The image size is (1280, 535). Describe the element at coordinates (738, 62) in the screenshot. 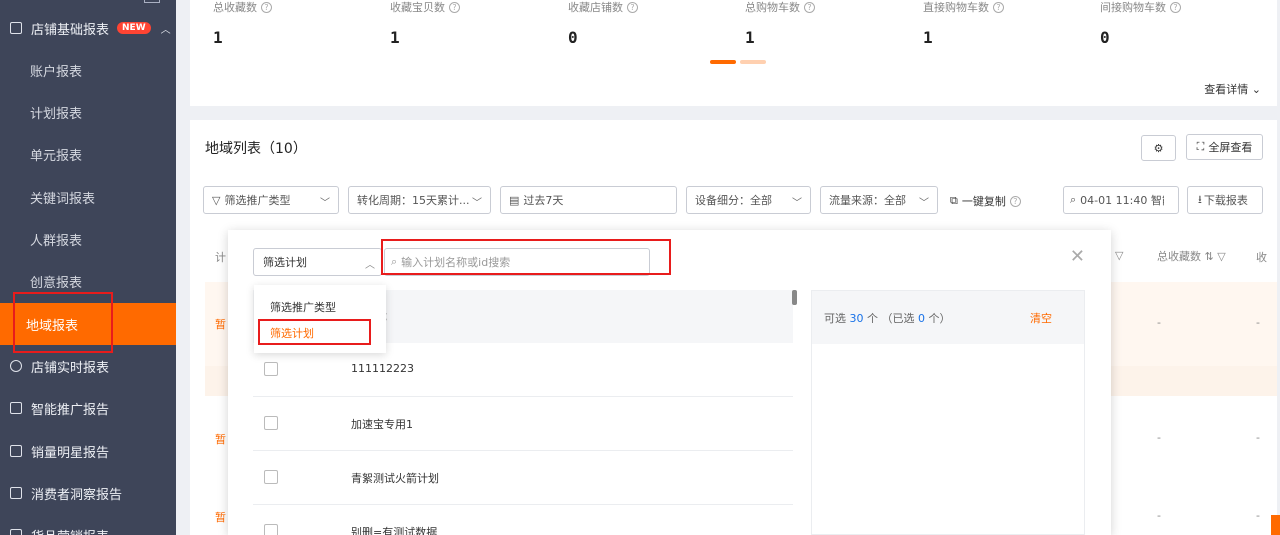

I see `carousel-dots` at that location.